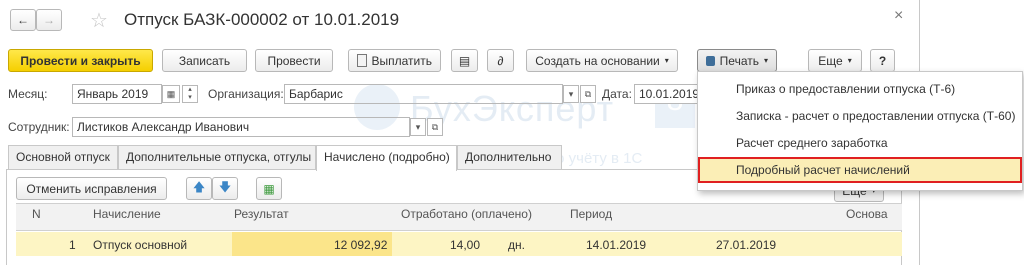 Image resolution: width=1024 pixels, height=265 pixels. Describe the element at coordinates (190, 89) in the screenshot. I see `stepper-up-icon: ▴` at that location.